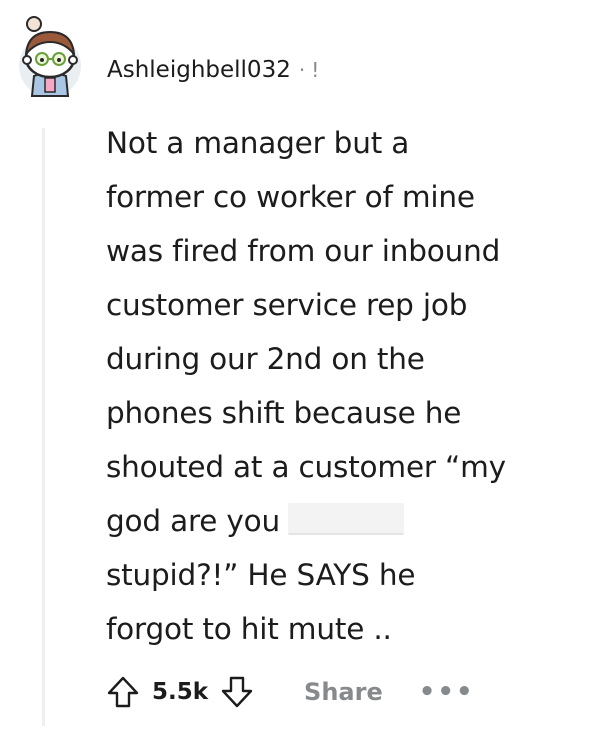 Image resolution: width=599 pixels, height=729 pixels. I want to click on comment-line: stupid?!” He SAYS he, so click(261, 575).